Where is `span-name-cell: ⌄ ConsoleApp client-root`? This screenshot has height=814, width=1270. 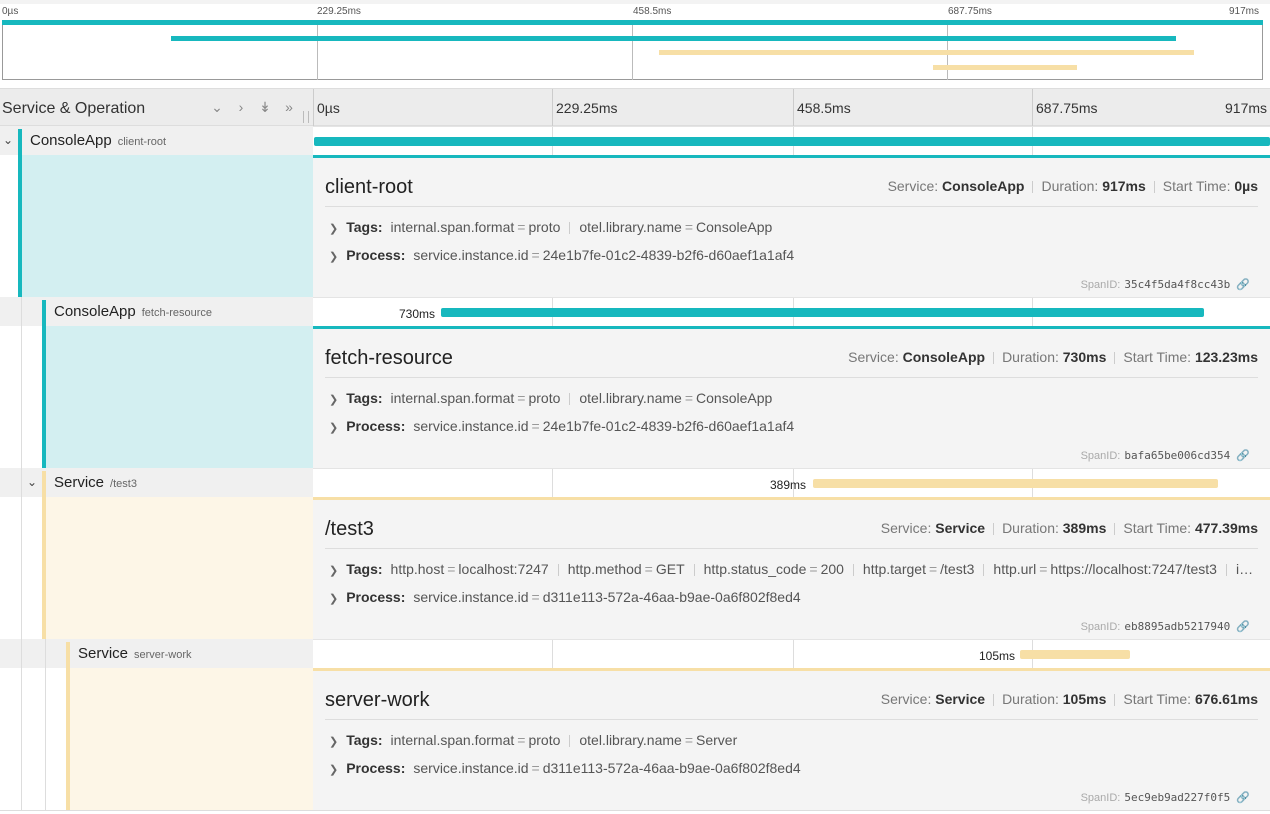
span-name-cell: ⌄ ConsoleApp client-root is located at coordinates (156, 140).